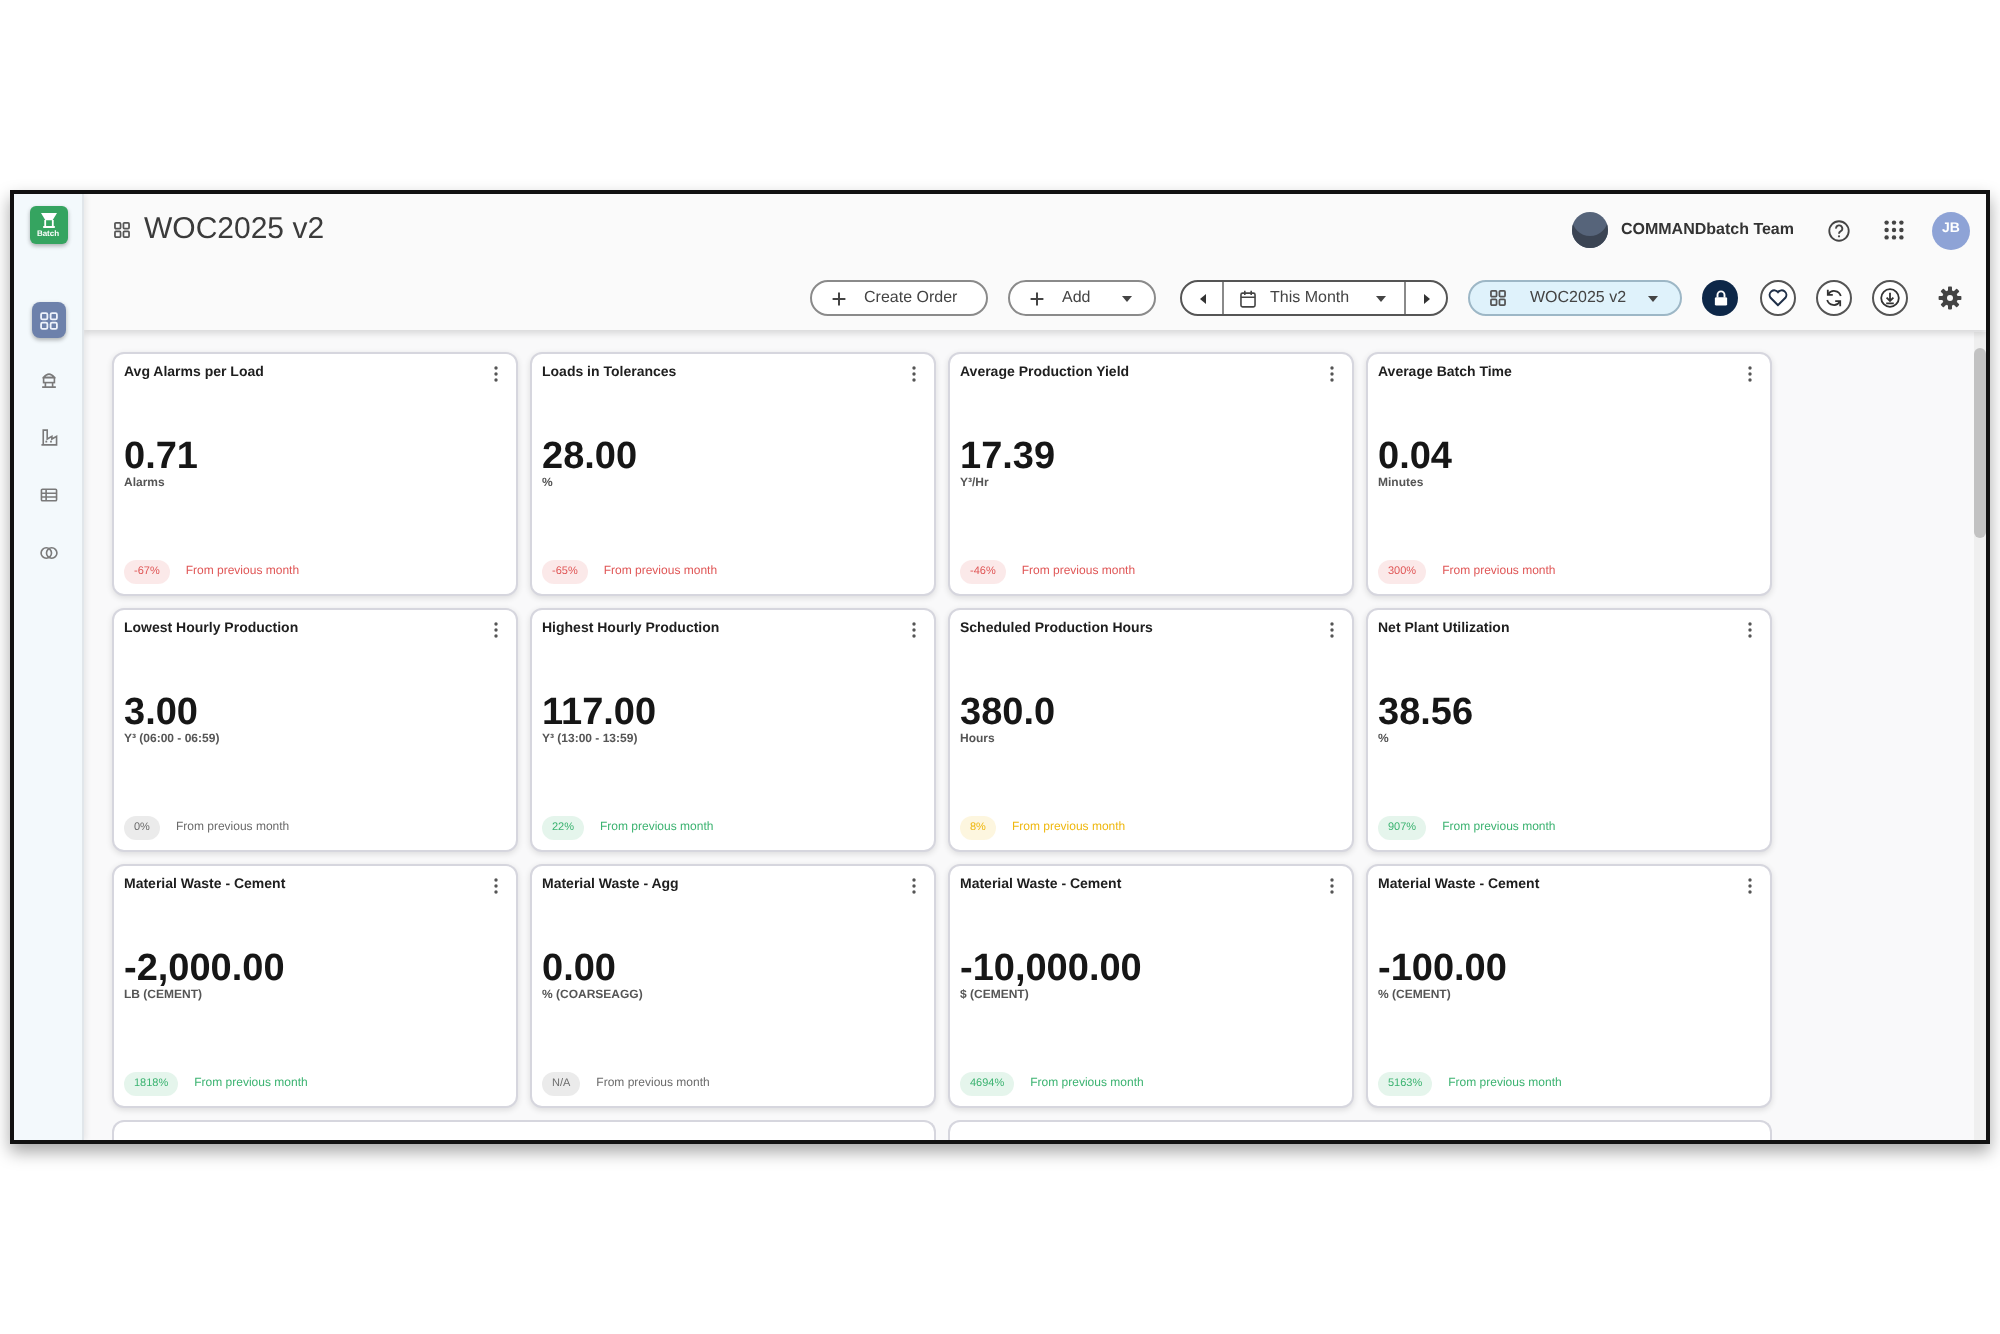 The image size is (2000, 1334). What do you see at coordinates (48, 436) in the screenshot?
I see `factory-icon` at bounding box center [48, 436].